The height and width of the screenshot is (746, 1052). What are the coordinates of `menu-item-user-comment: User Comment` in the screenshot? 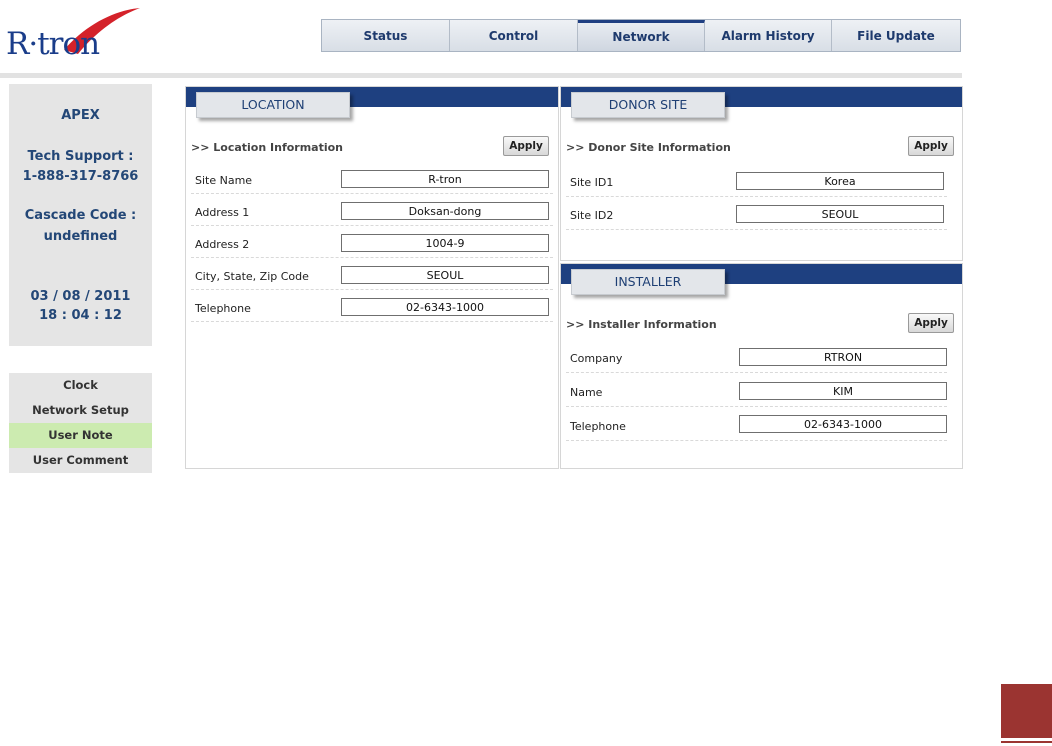 It's located at (80, 460).